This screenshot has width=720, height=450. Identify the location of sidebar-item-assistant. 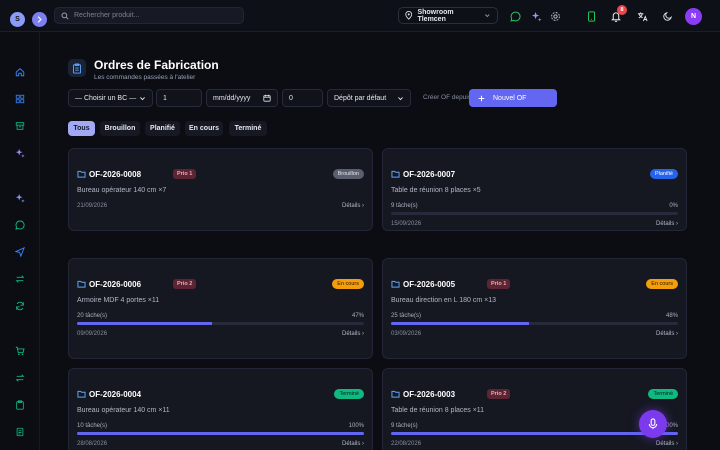
(20, 198).